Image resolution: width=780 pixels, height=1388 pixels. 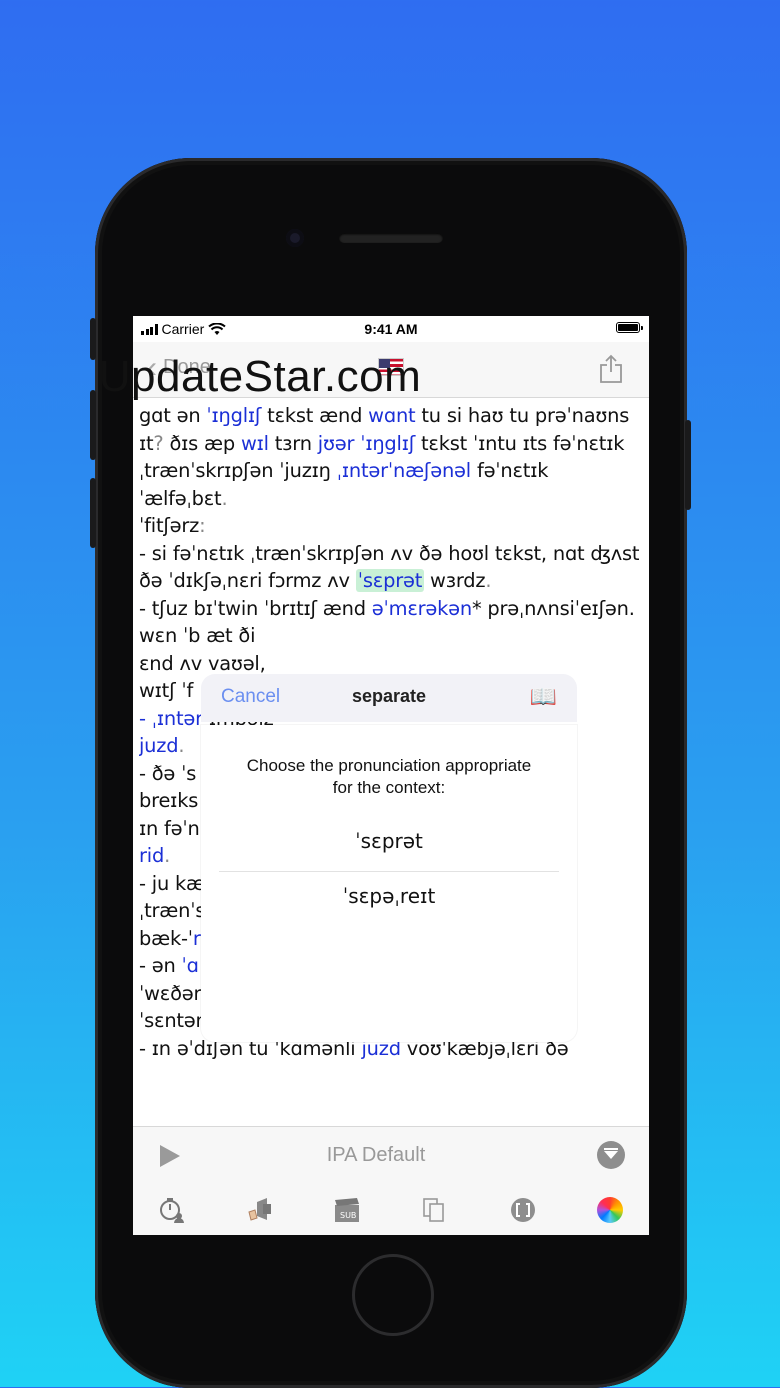 What do you see at coordinates (376, 1155) in the screenshot?
I see `ipa-mode-label: IPA Default` at bounding box center [376, 1155].